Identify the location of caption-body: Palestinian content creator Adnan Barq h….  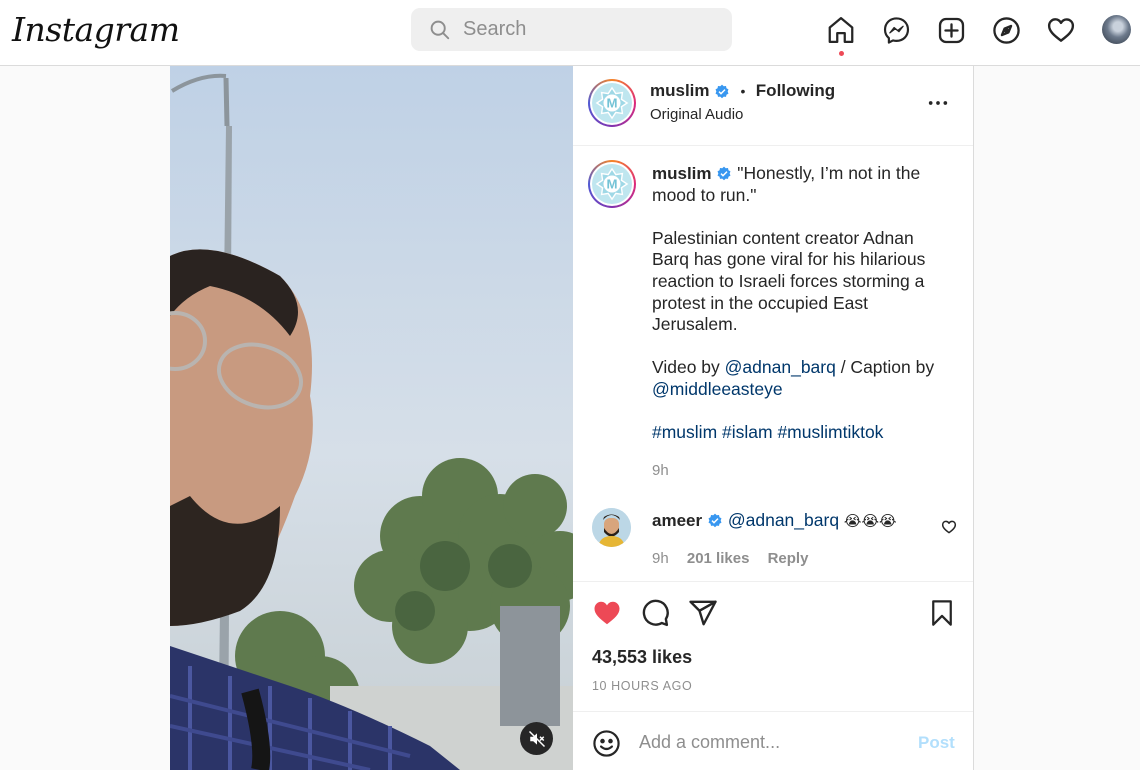
(789, 281).